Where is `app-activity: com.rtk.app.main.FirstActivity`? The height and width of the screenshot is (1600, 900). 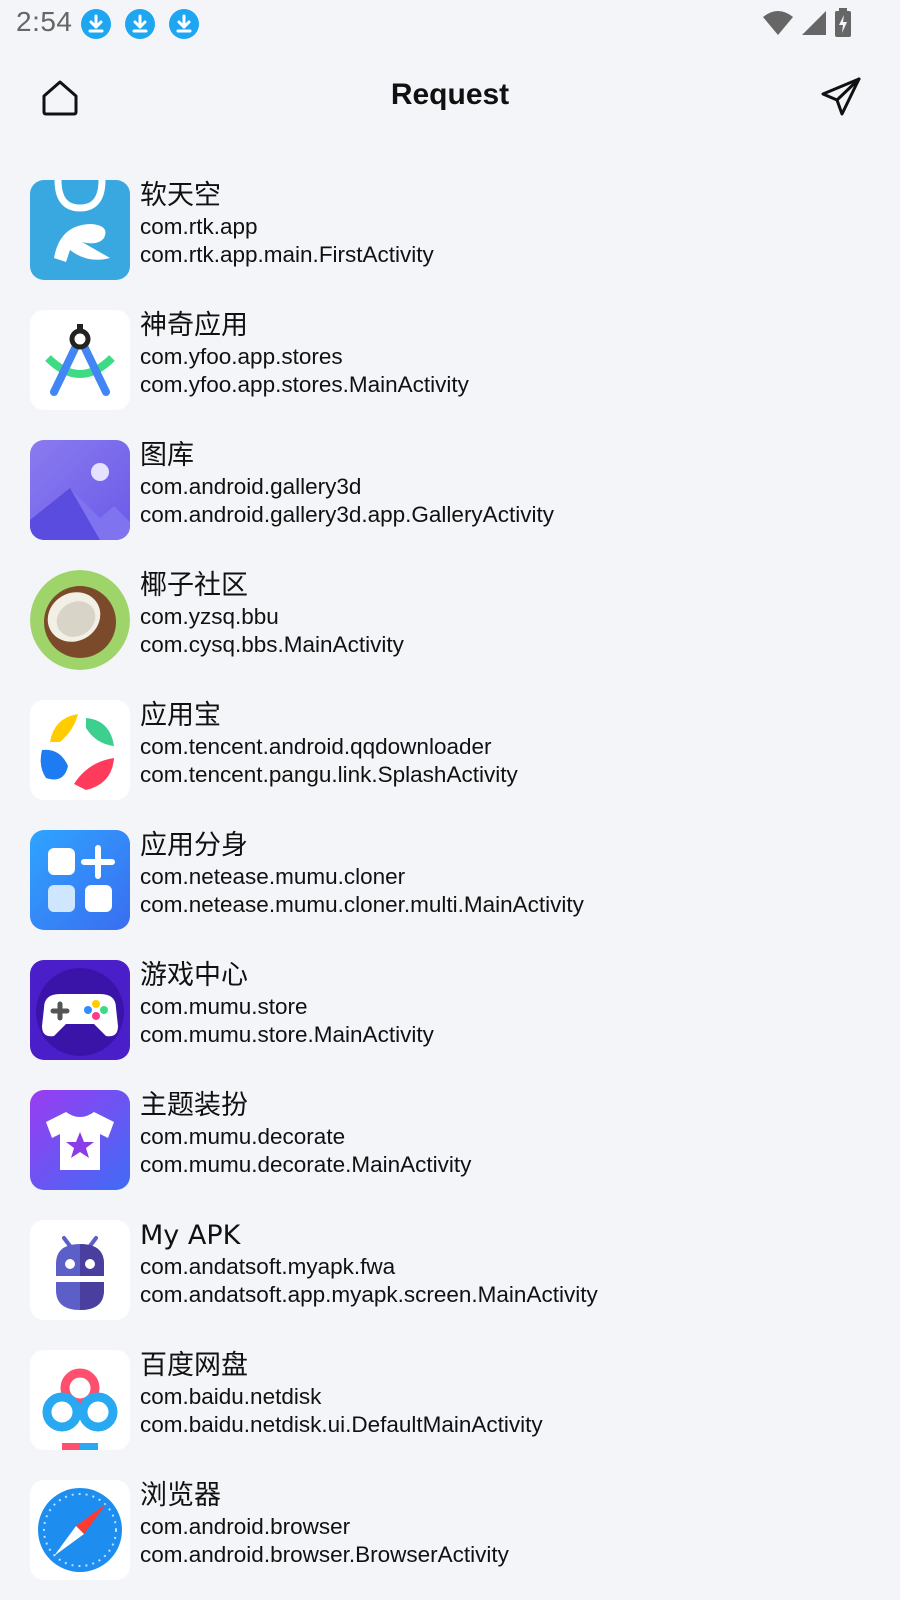
app-activity: com.rtk.app.main.FirstActivity is located at coordinates (287, 254).